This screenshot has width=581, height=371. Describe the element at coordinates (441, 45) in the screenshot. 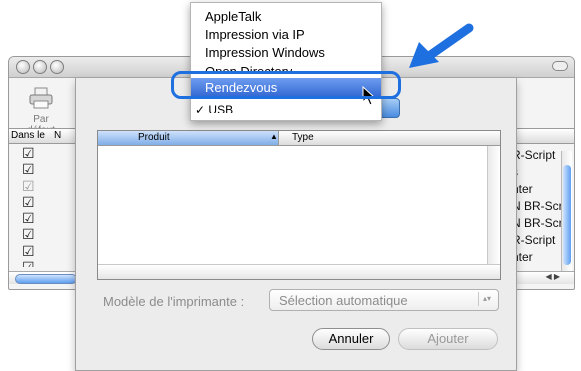

I see `arrow-icon` at that location.